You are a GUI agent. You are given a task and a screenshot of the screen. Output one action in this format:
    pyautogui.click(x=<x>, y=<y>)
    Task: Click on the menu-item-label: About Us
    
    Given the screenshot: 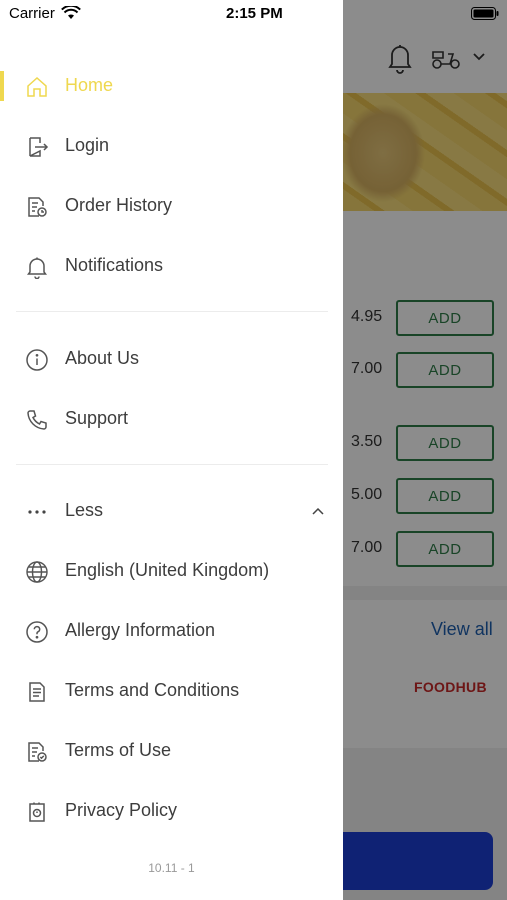 What is the action you would take?
    pyautogui.click(x=102, y=358)
    